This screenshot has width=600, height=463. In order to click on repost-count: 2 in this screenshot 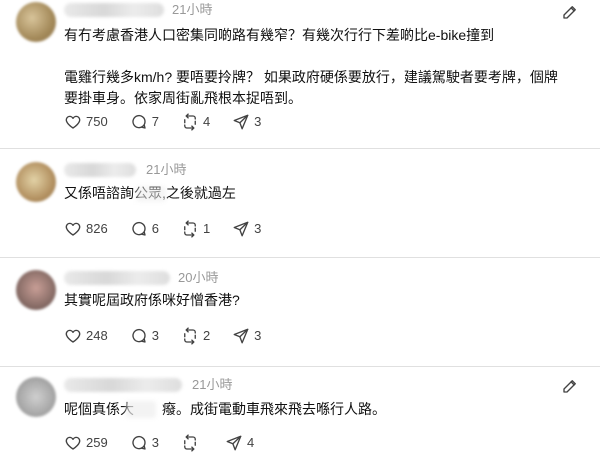, I will do `click(206, 335)`.